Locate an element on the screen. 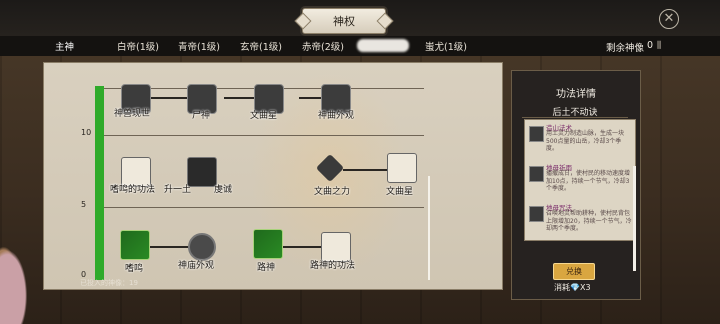 The image size is (720, 324). top-bar: 神权 ✕ is located at coordinates (360, 18).